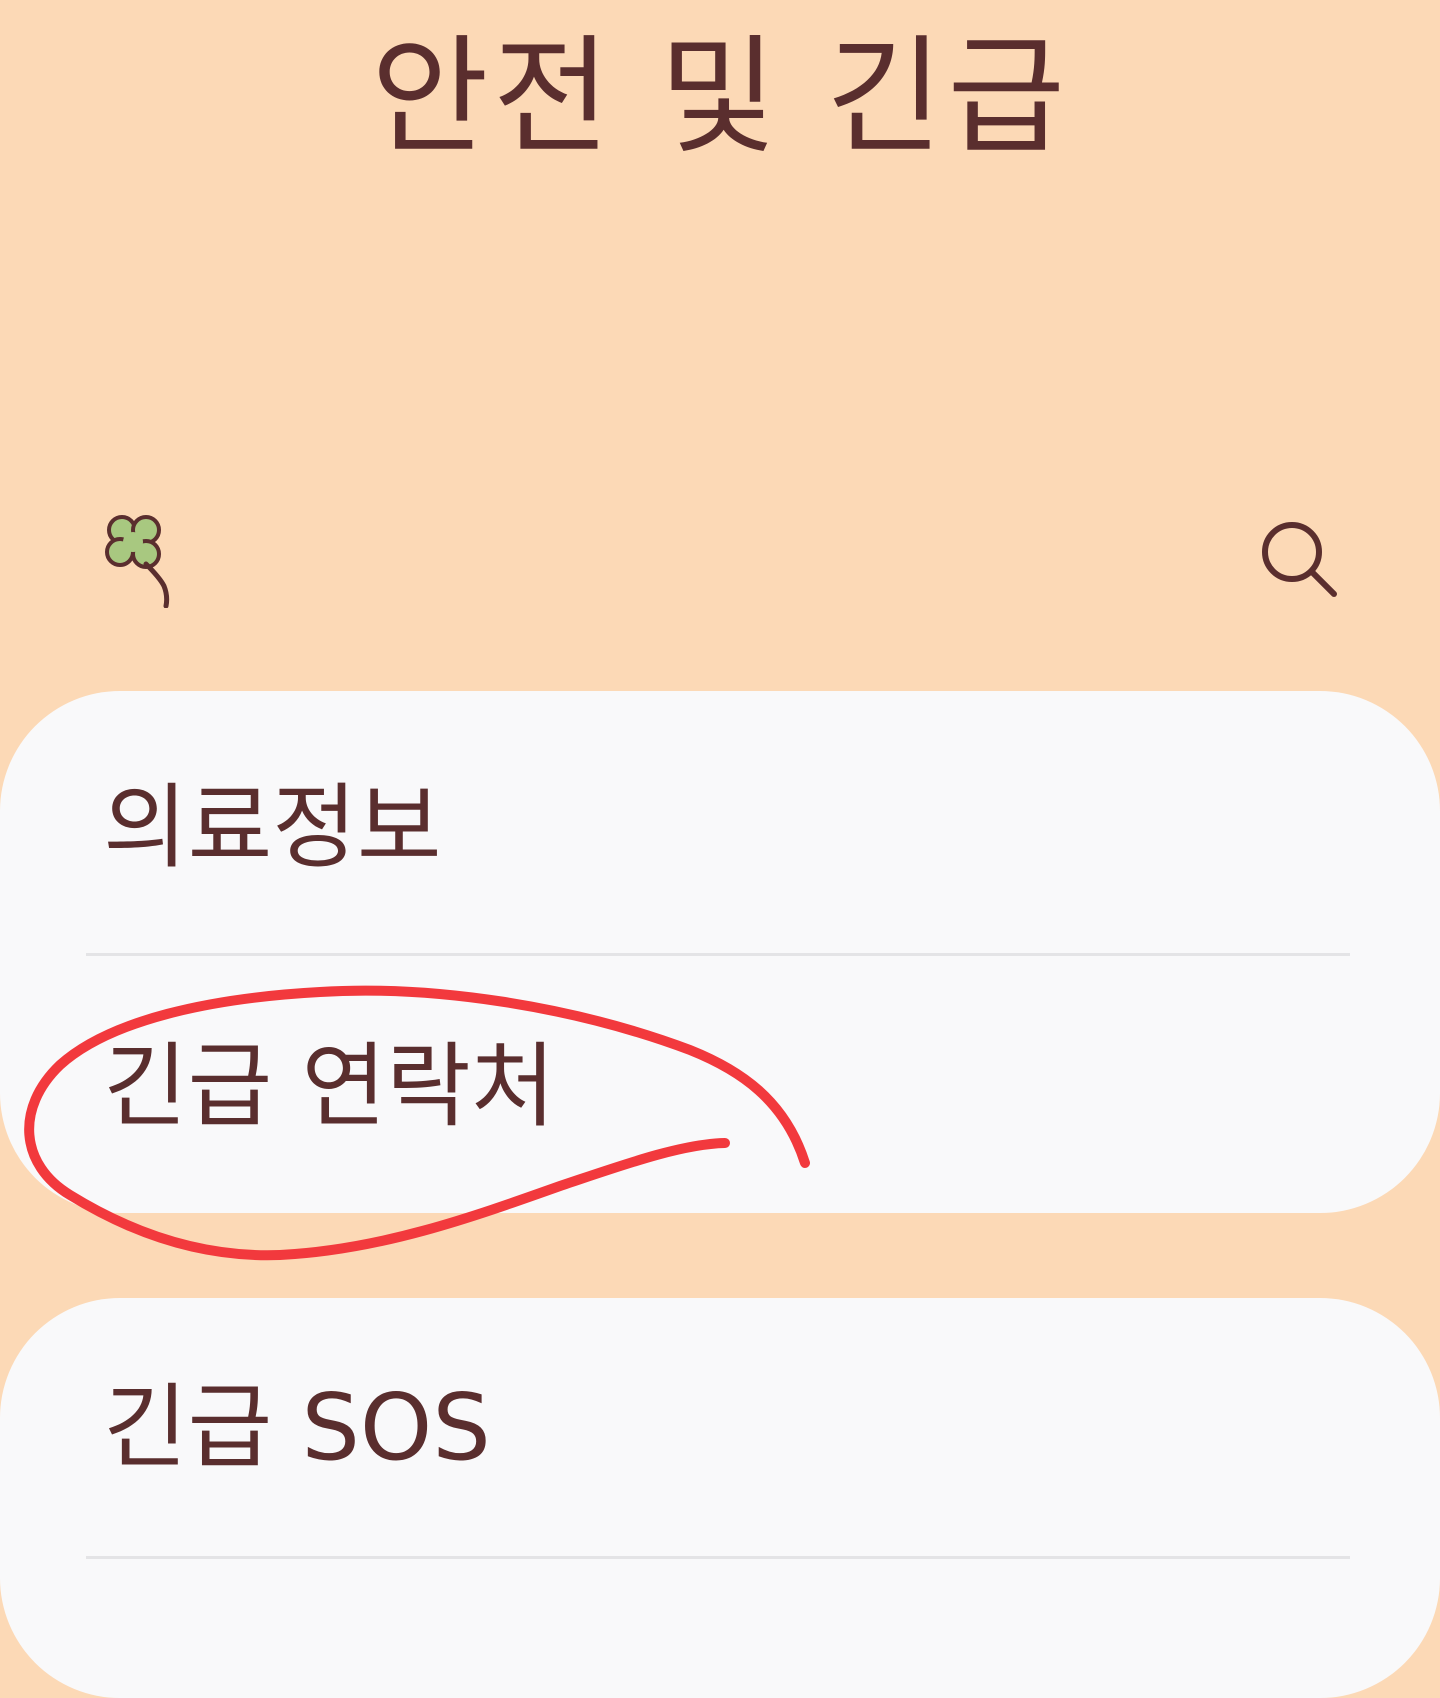 The image size is (1440, 1698). Describe the element at coordinates (718, 1557) in the screenshot. I see `divider` at that location.